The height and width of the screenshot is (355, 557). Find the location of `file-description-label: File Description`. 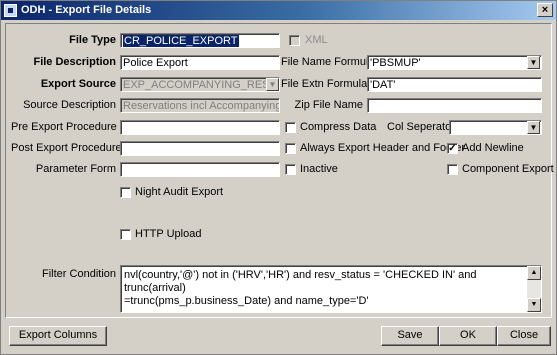

file-description-label: File Description is located at coordinates (74, 62).